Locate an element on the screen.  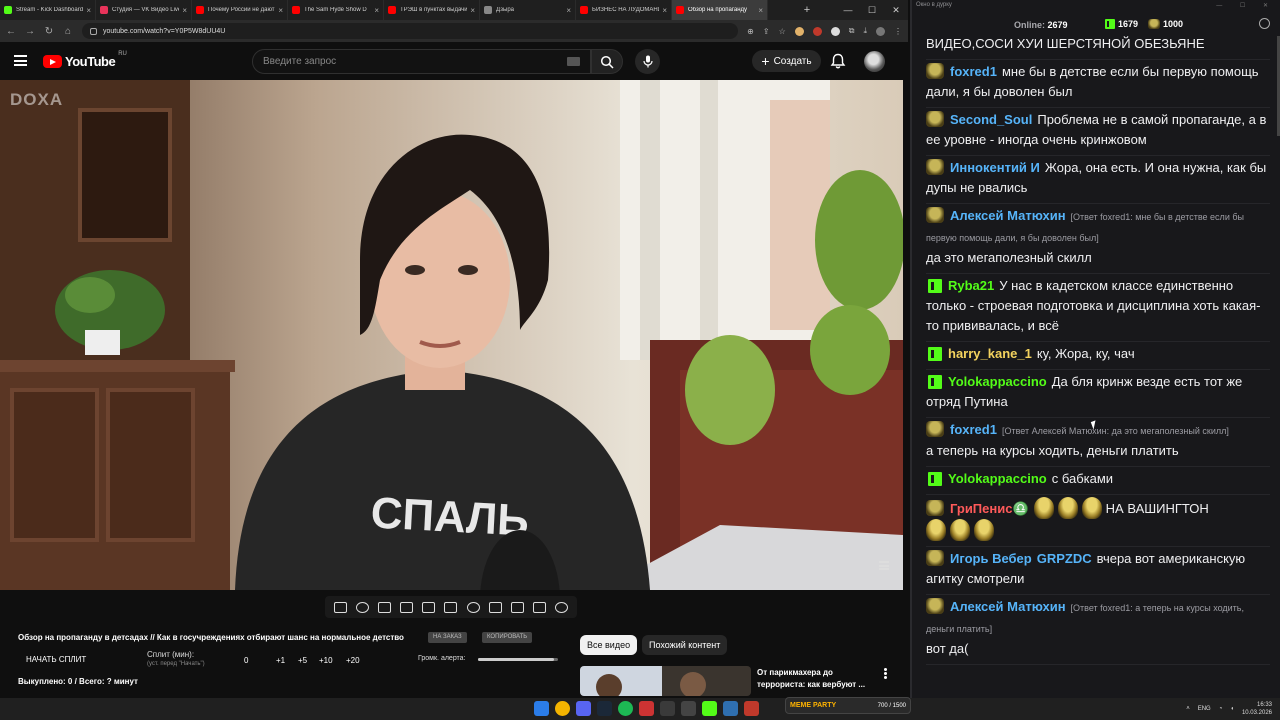
more-options-icon is located at coordinates (885, 673).